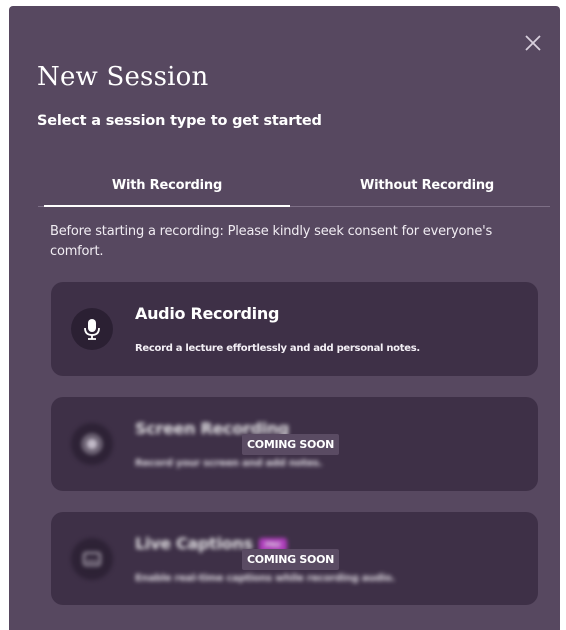  What do you see at coordinates (229, 463) in the screenshot?
I see `card-description: Record your screen and add notes.` at bounding box center [229, 463].